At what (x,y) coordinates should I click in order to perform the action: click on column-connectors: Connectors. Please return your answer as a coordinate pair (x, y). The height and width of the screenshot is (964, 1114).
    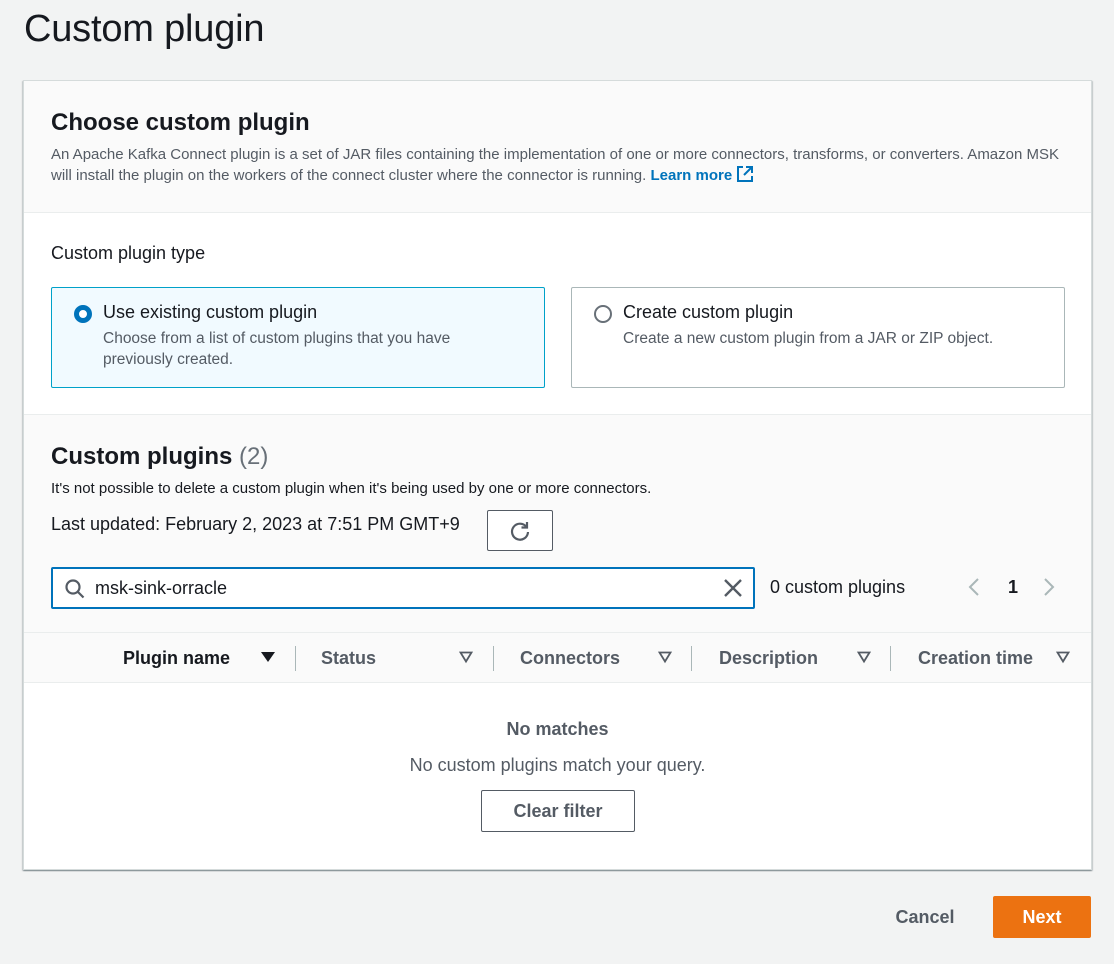
    Looking at the image, I should click on (600, 658).